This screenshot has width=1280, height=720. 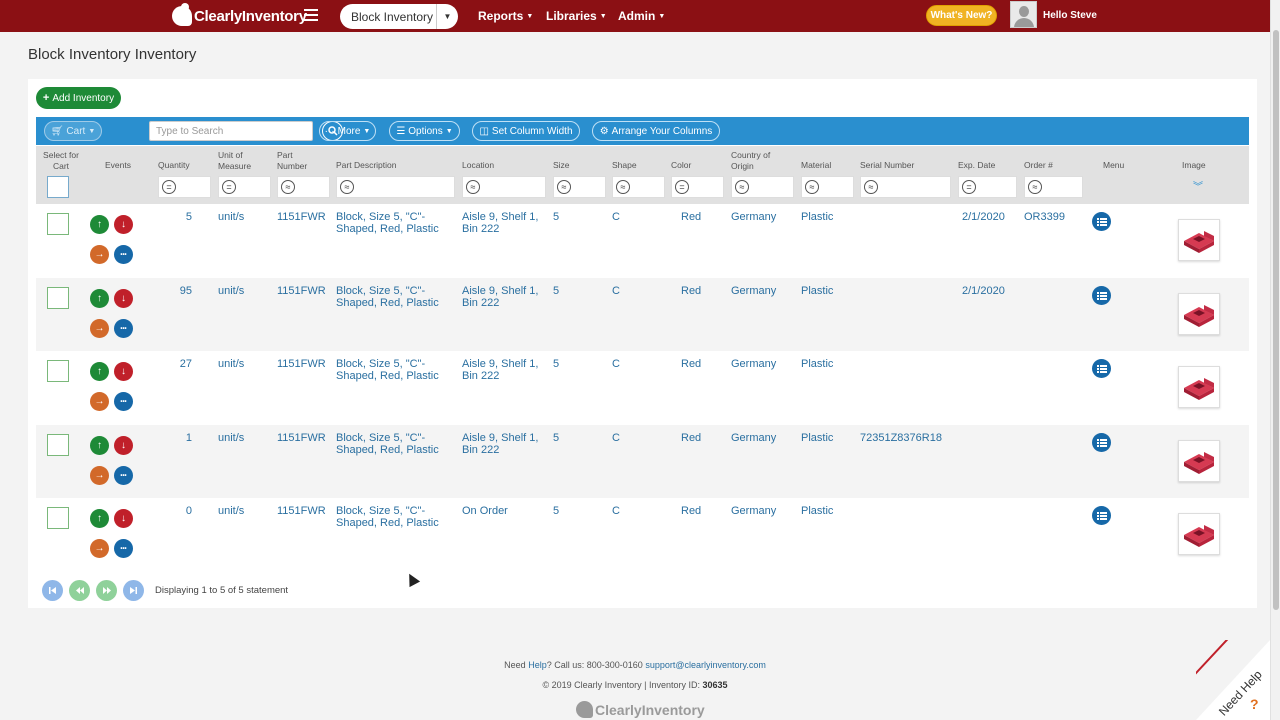 What do you see at coordinates (395, 187) in the screenshot?
I see `filter-description: ≈` at bounding box center [395, 187].